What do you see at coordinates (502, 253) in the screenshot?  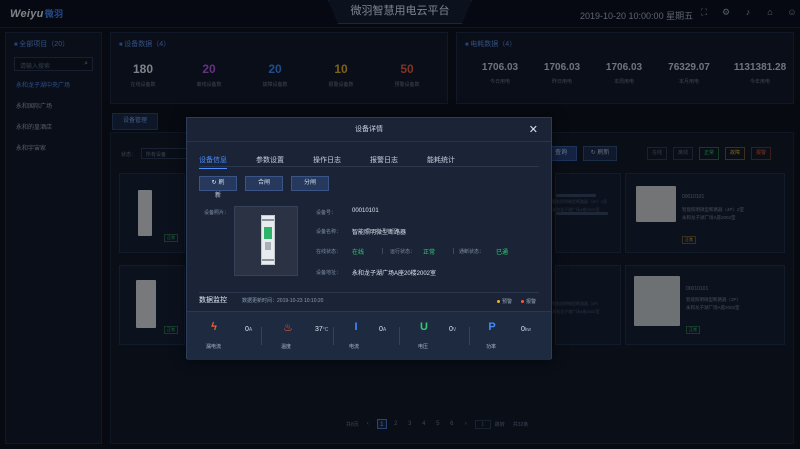 I see `comm-status-value: 已通` at bounding box center [502, 253].